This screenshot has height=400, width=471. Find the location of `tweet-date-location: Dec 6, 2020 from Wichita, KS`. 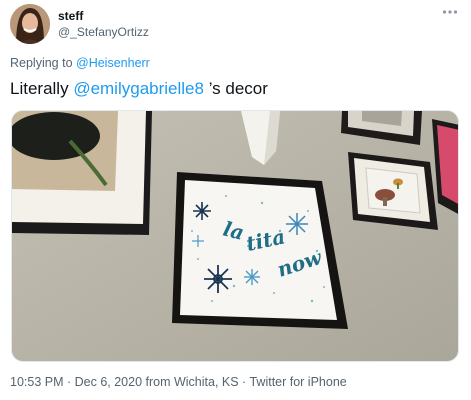

tweet-date-location: Dec 6, 2020 from Wichita, KS is located at coordinates (156, 382).